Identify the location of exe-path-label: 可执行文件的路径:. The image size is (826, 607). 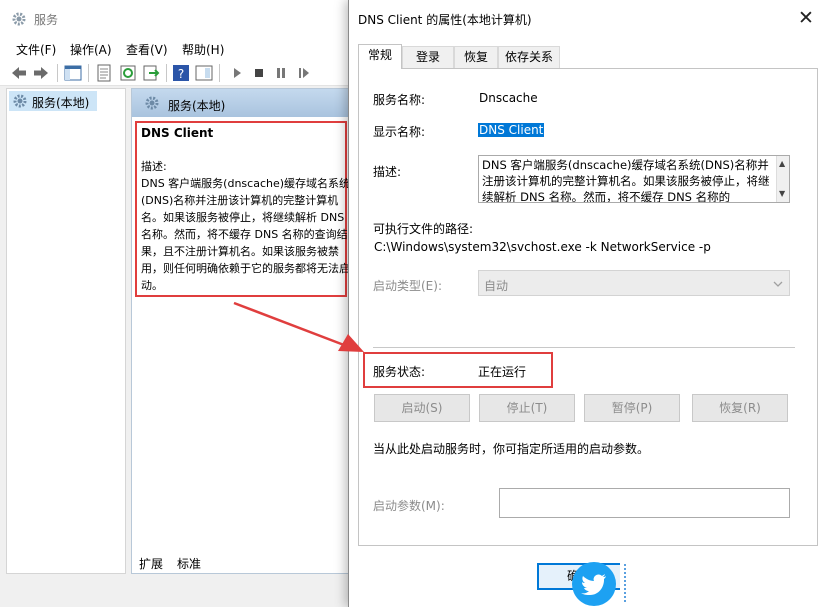
(423, 228).